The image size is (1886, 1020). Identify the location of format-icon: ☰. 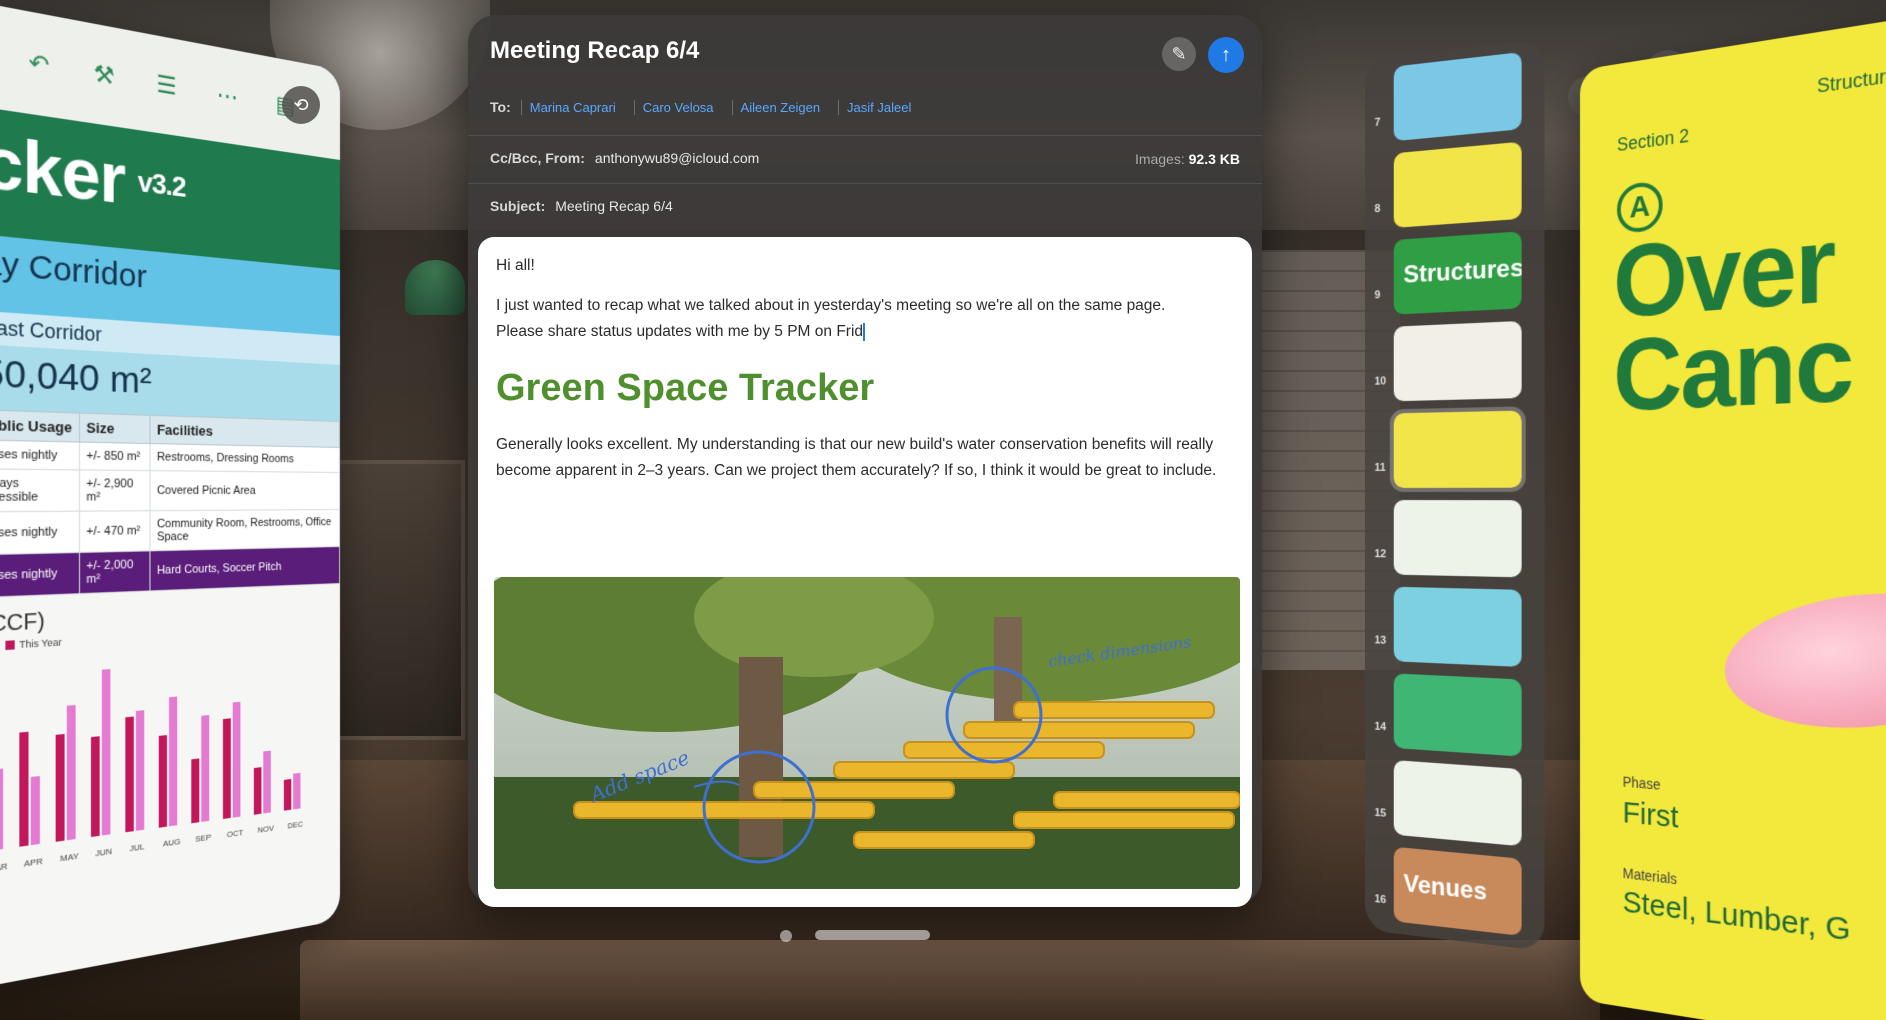
(167, 85).